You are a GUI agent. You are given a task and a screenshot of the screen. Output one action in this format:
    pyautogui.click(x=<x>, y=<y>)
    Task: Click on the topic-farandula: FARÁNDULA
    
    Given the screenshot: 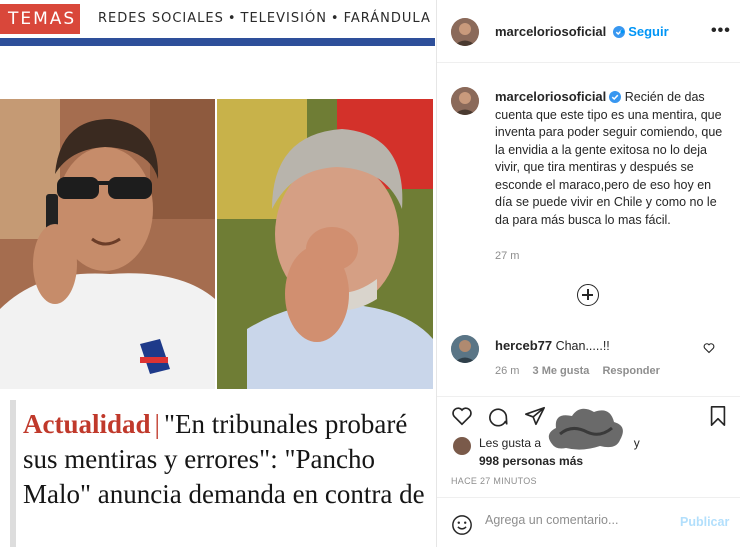 What is the action you would take?
    pyautogui.click(x=387, y=18)
    